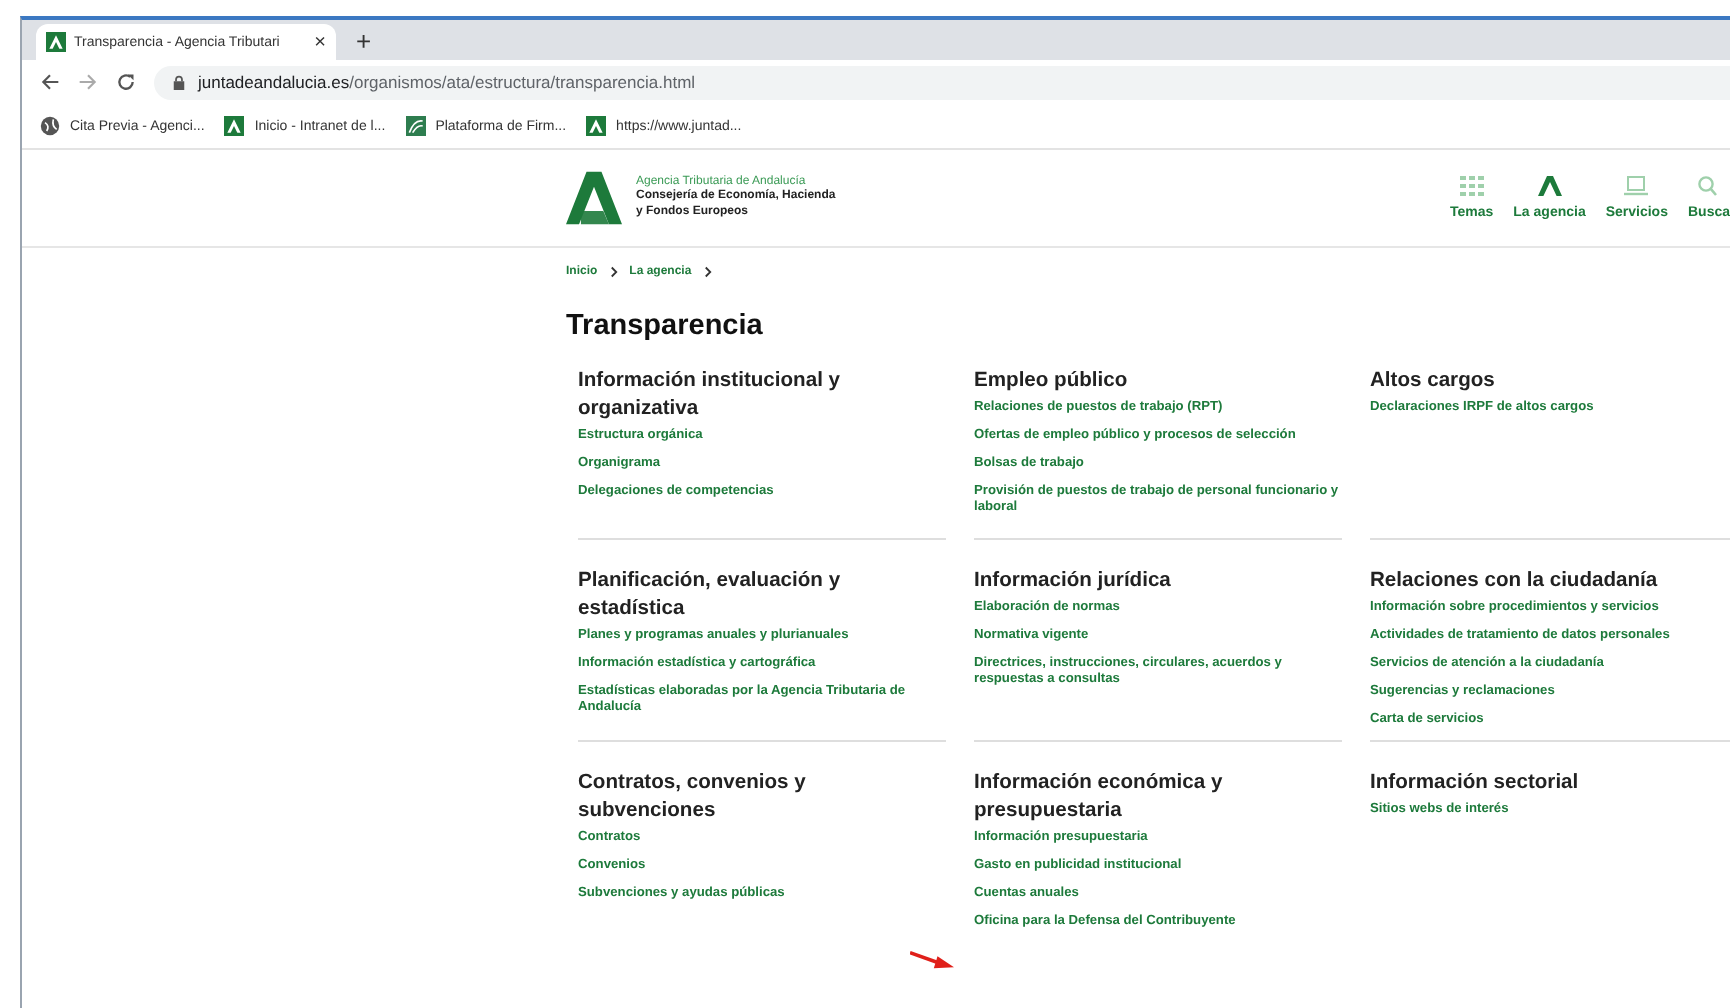 Image resolution: width=1730 pixels, height=1008 pixels. I want to click on lock-icon, so click(179, 82).